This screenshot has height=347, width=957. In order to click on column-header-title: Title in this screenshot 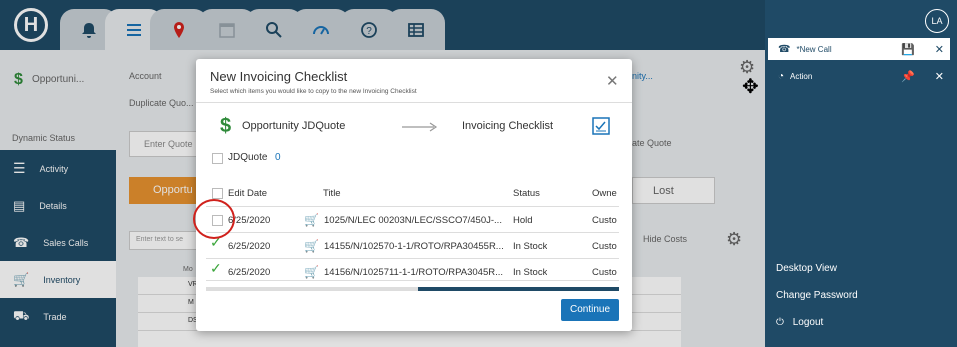, I will do `click(332, 193)`.